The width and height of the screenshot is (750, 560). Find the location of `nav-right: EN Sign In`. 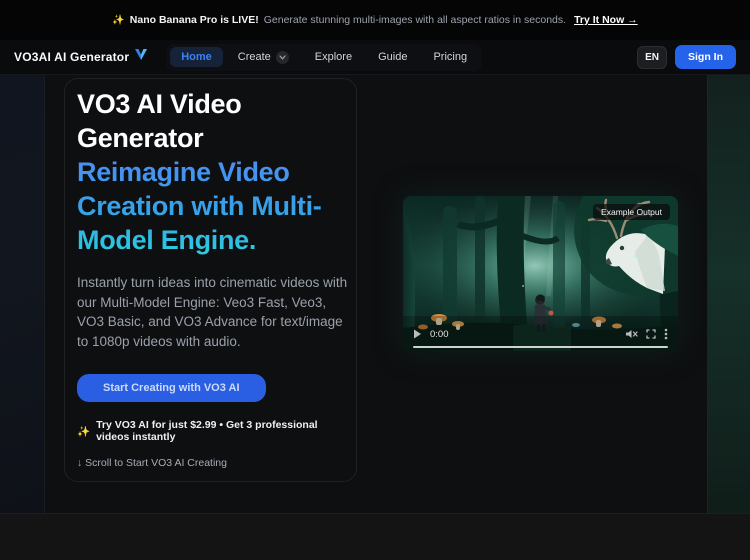

nav-right: EN Sign In is located at coordinates (686, 57).